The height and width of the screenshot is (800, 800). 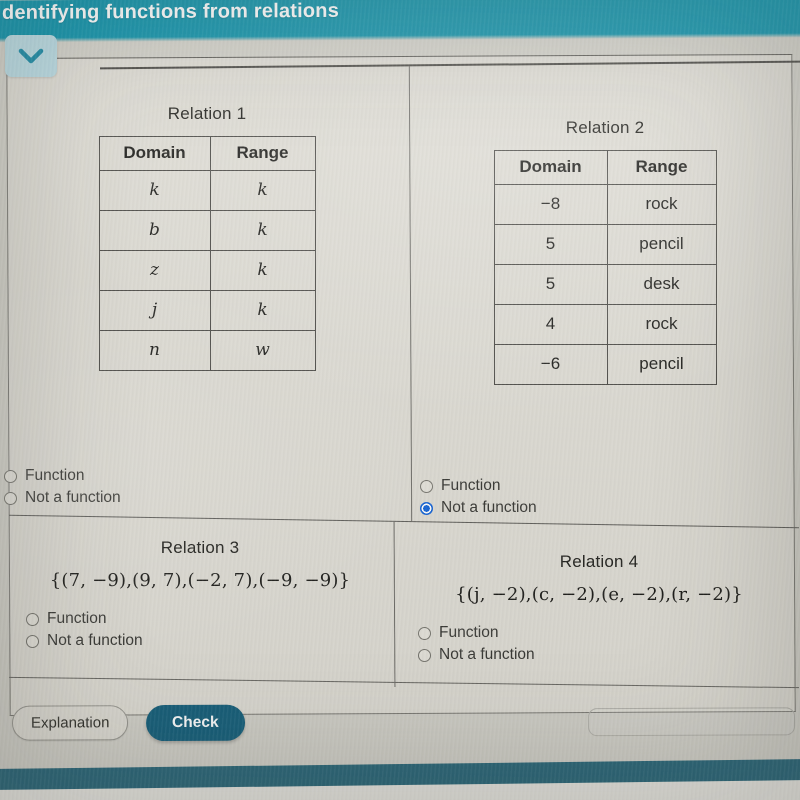 I want to click on relation-2-options: Function Not a function, so click(x=570, y=493).